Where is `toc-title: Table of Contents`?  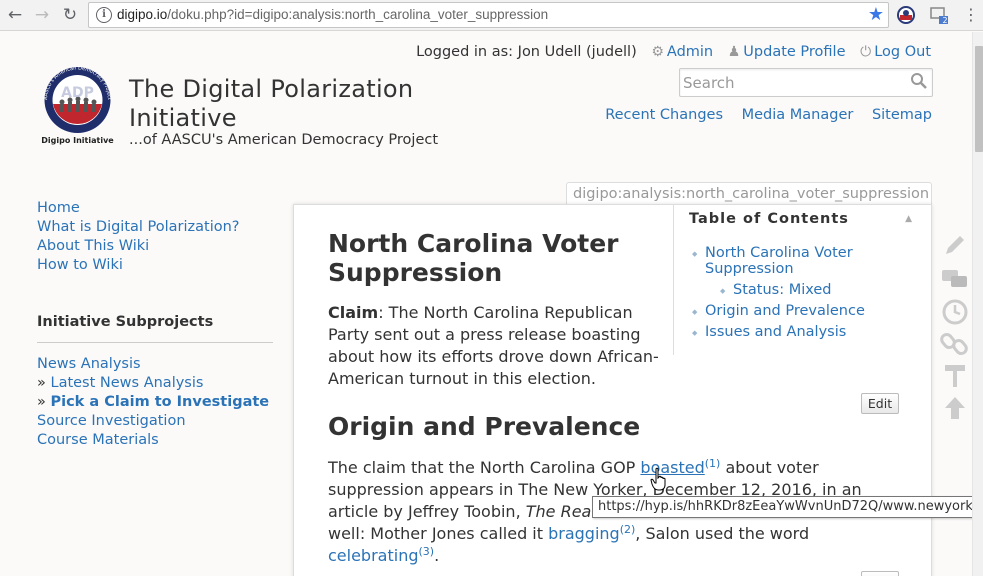 toc-title: Table of Contents is located at coordinates (769, 219).